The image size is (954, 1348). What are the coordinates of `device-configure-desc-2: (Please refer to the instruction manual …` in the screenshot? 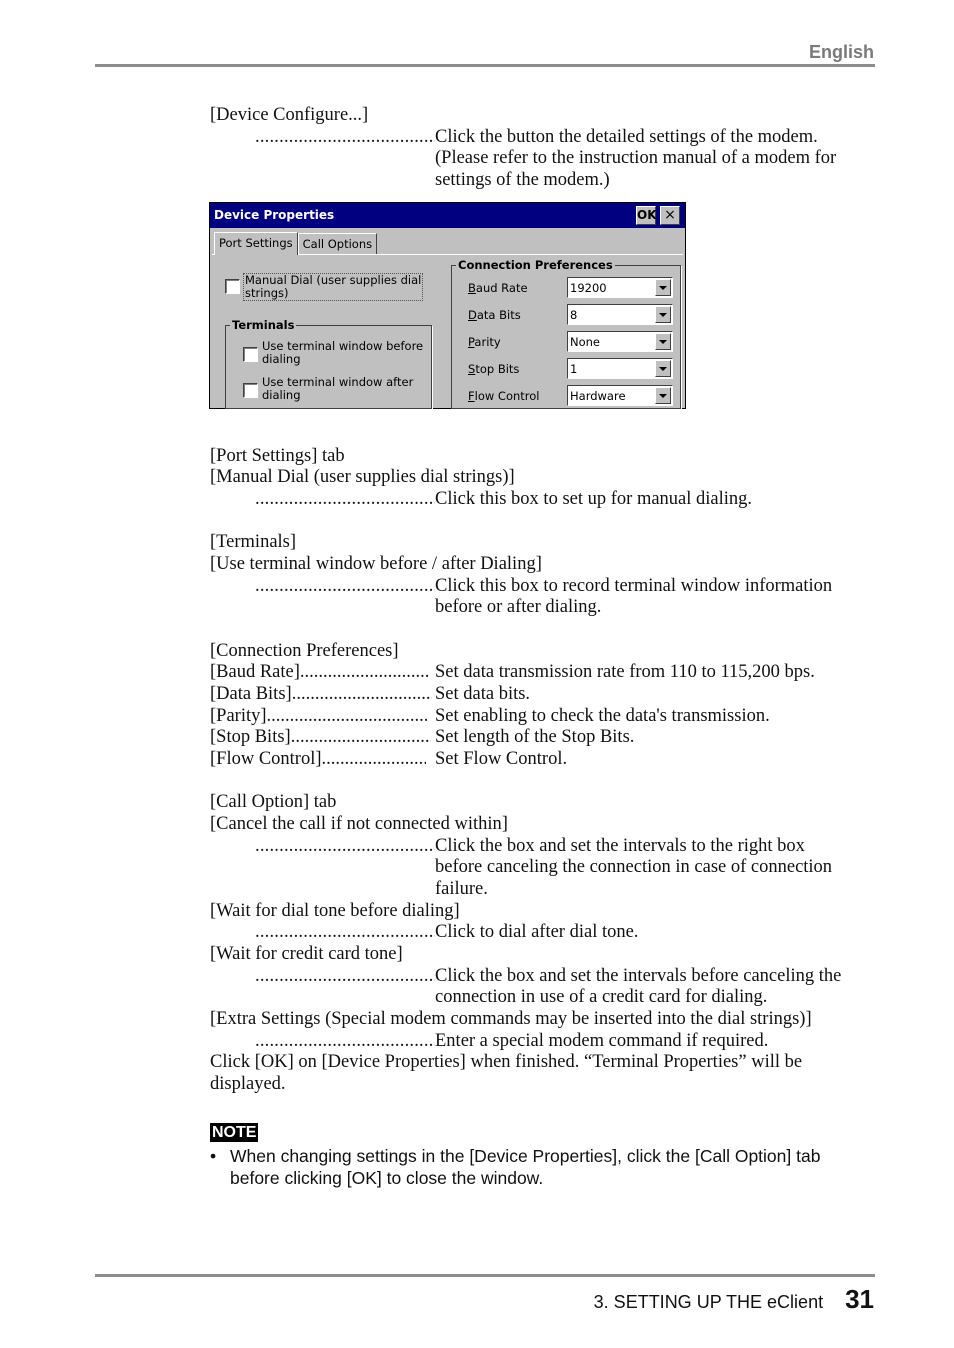 It's located at (636, 158).